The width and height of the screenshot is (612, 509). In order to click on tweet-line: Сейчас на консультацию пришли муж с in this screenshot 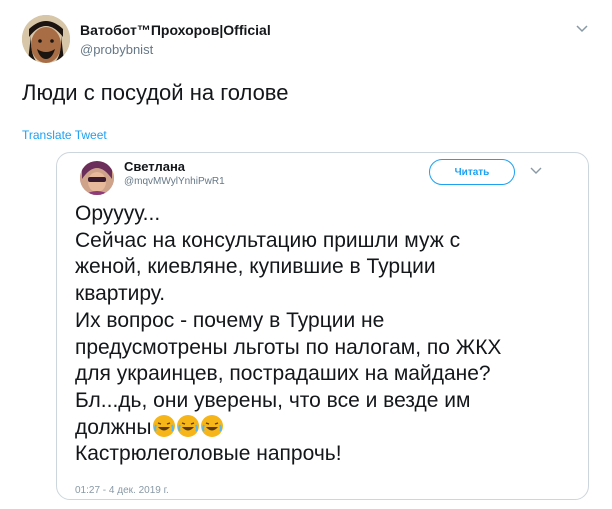, I will do `click(268, 240)`.